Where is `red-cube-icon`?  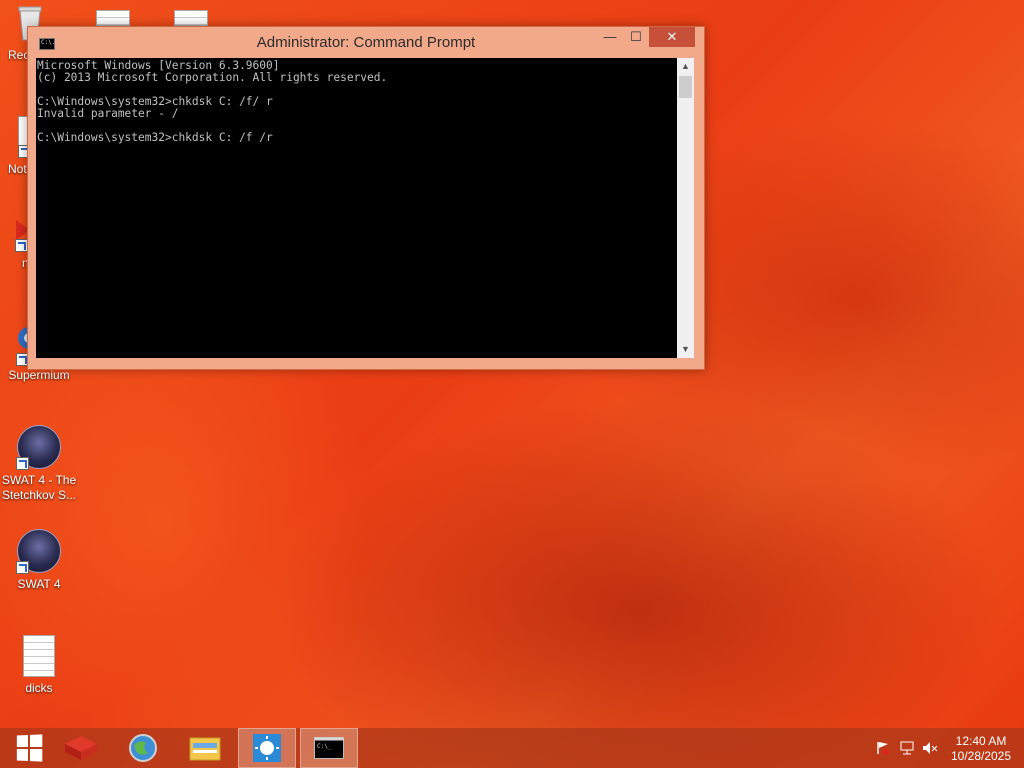 red-cube-icon is located at coordinates (81, 748).